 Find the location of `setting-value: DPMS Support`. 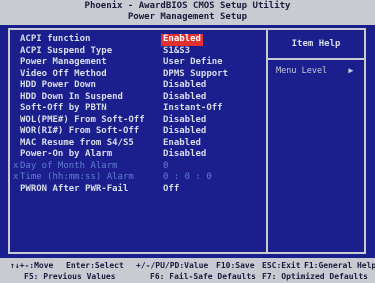

setting-value: DPMS Support is located at coordinates (195, 75).